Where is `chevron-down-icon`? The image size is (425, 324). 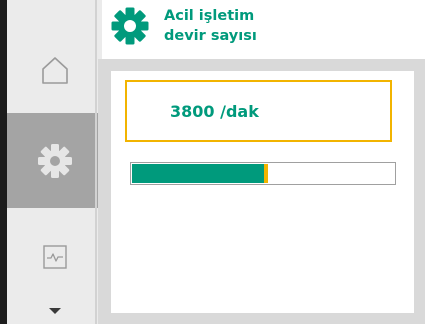 chevron-down-icon is located at coordinates (55, 311).